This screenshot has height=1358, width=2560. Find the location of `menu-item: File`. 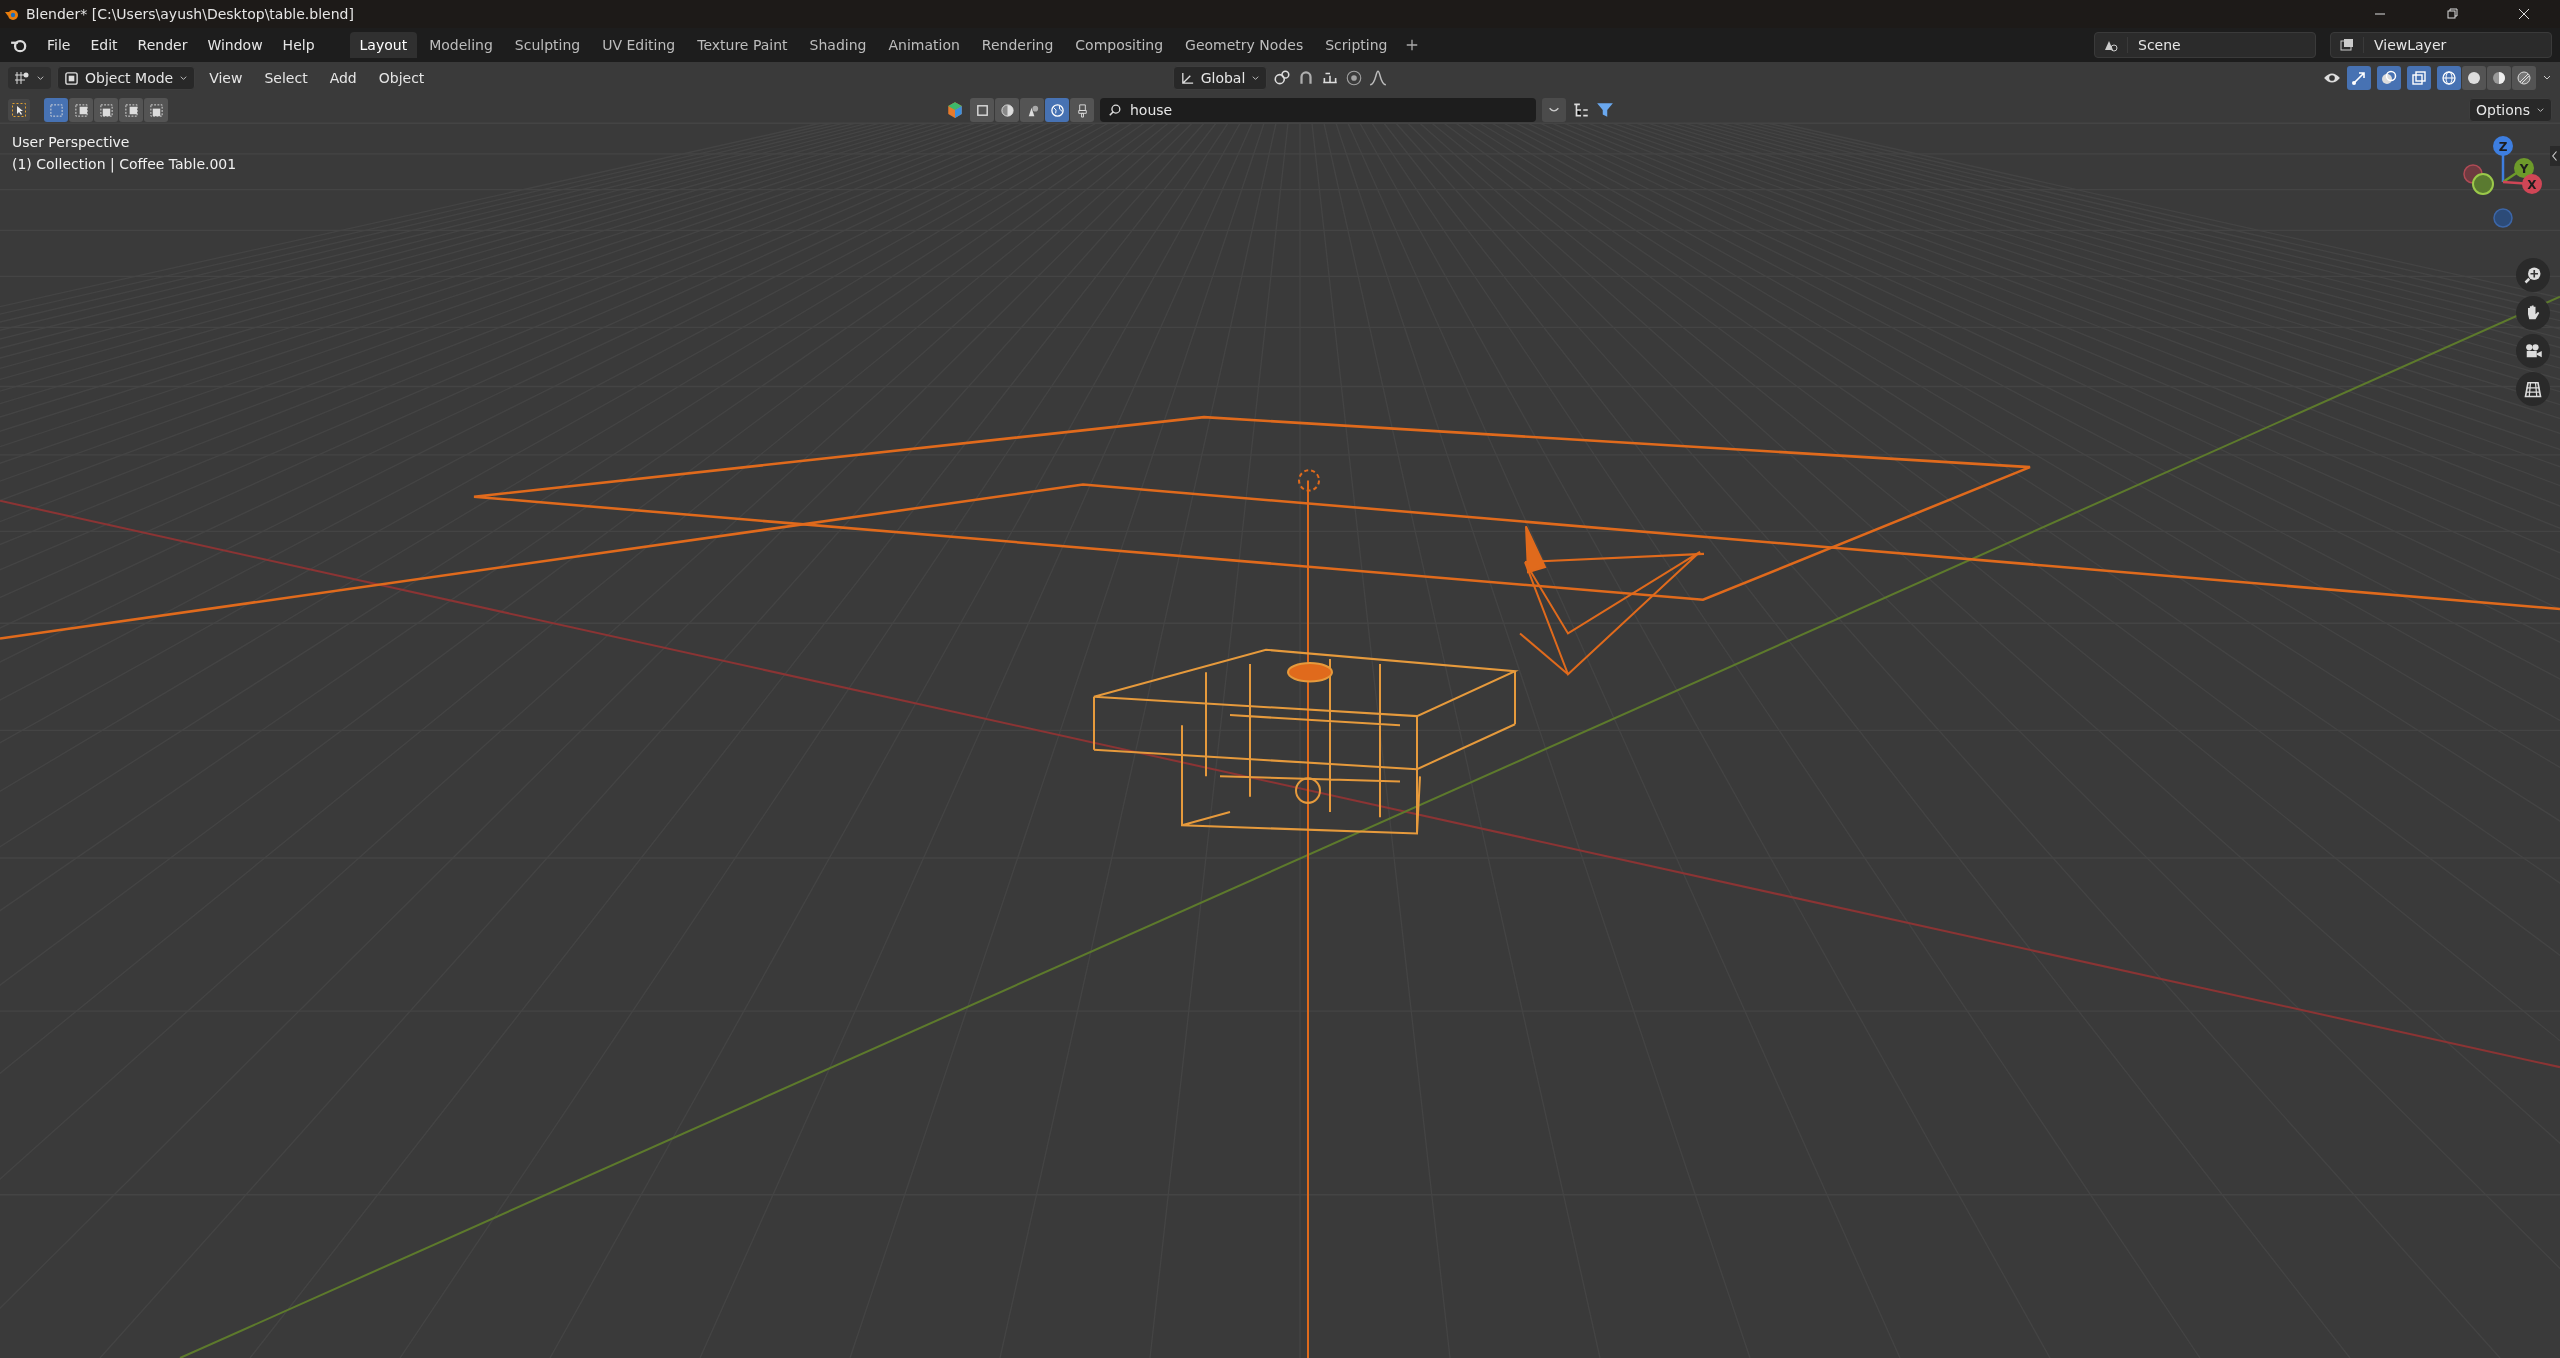

menu-item: File is located at coordinates (59, 45).